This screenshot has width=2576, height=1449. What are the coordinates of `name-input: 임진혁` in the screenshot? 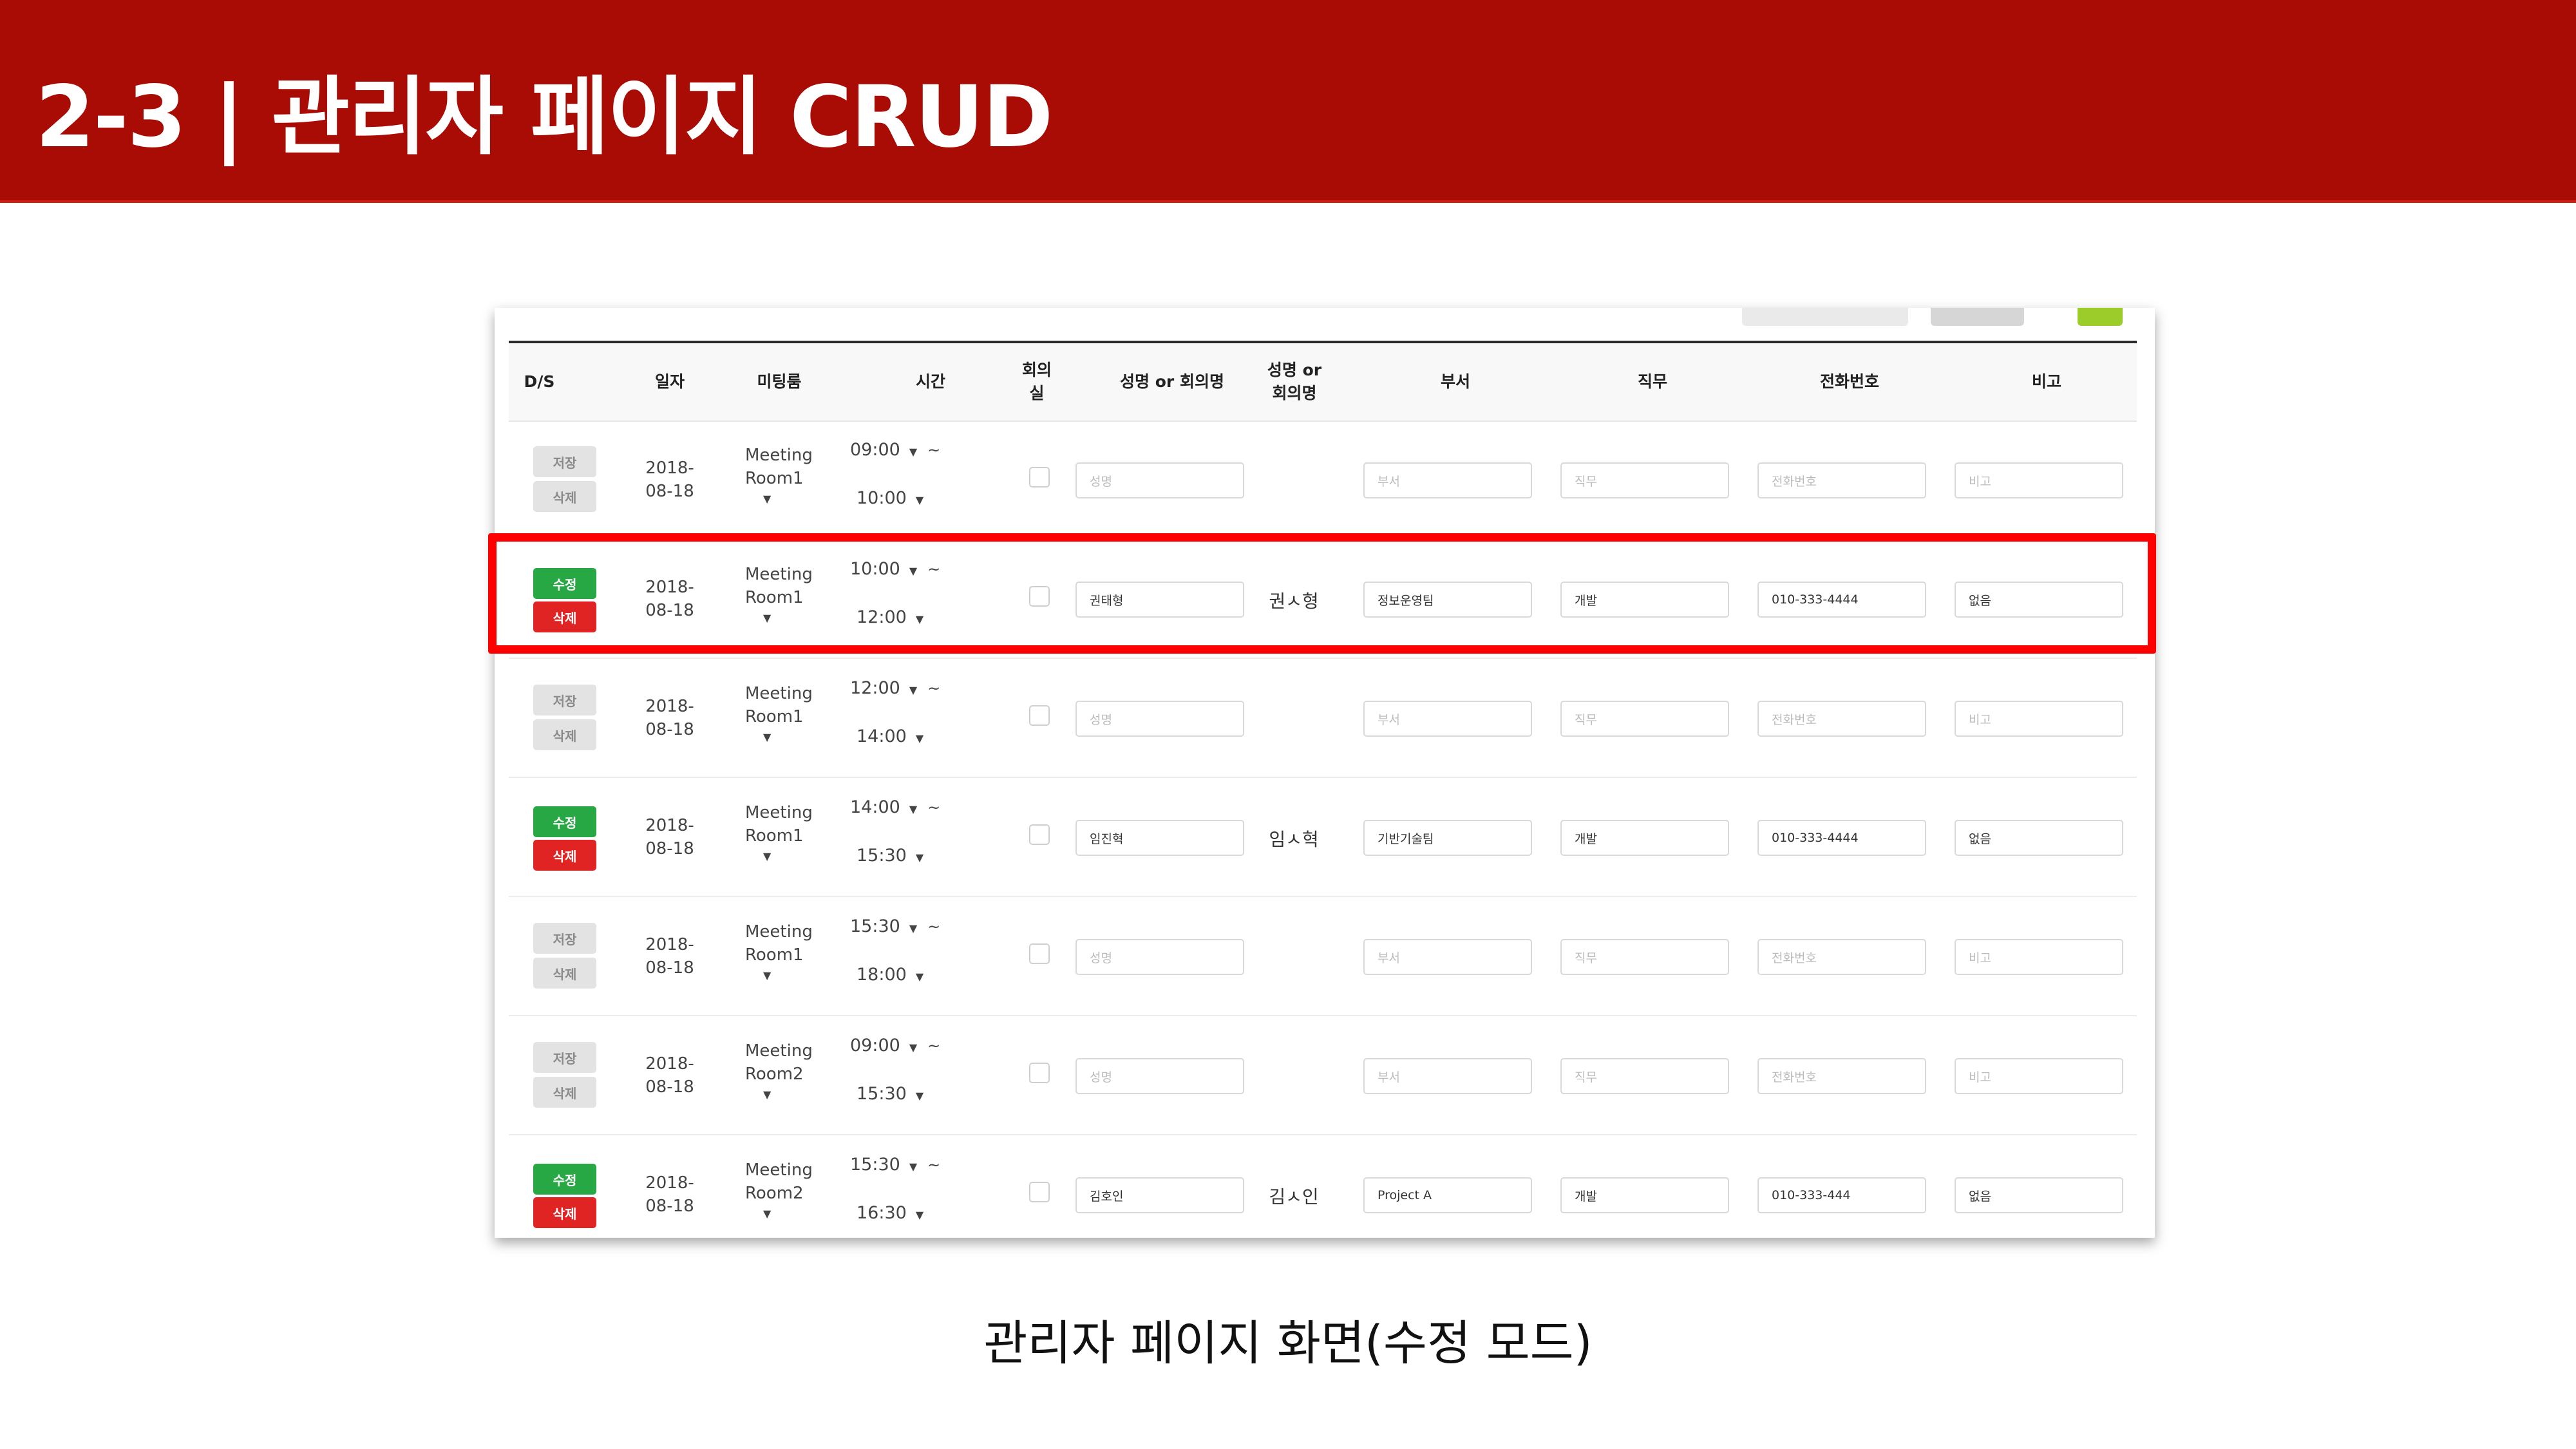 It's located at (1159, 838).